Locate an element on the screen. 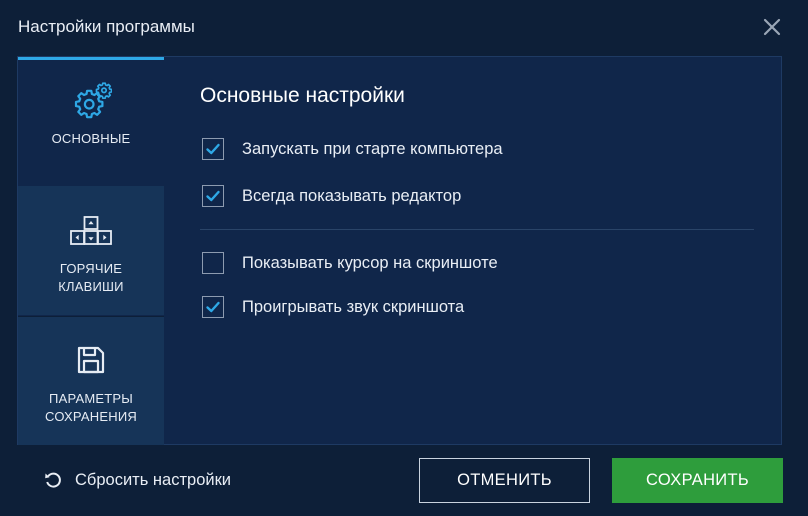 Image resolution: width=808 pixels, height=516 pixels. sidebar-item-save-params: ПАРАМЕТРЫ СОХРАНЕНИЯ is located at coordinates (91, 380).